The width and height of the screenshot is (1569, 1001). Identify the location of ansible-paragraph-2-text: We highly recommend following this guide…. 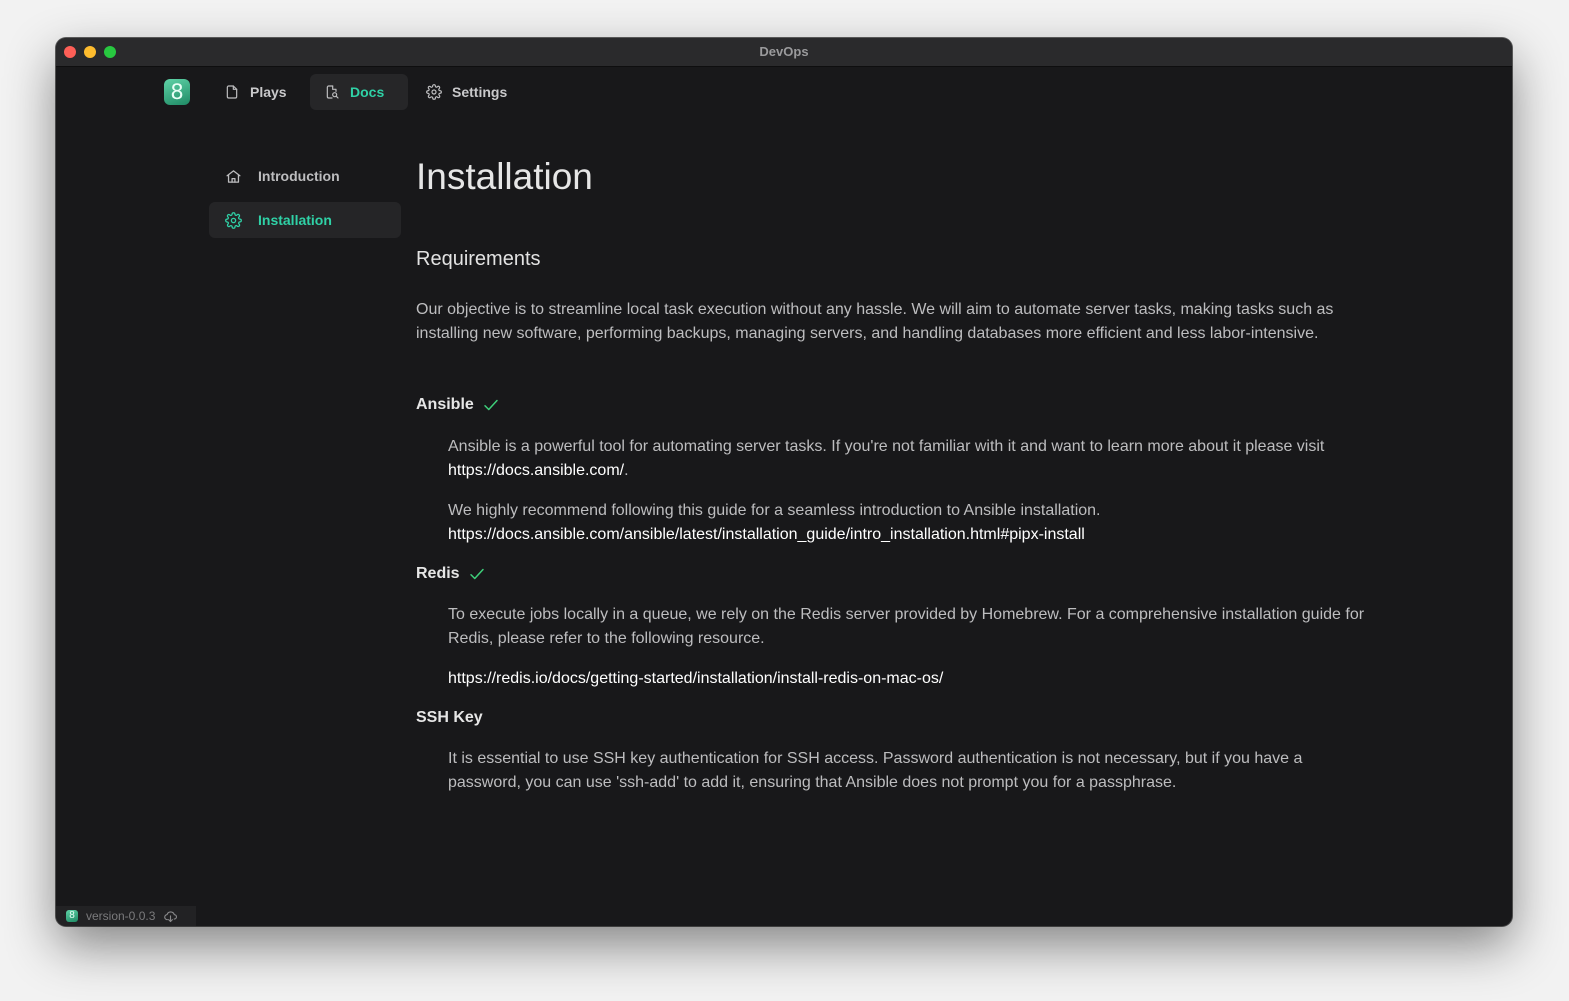
(774, 510).